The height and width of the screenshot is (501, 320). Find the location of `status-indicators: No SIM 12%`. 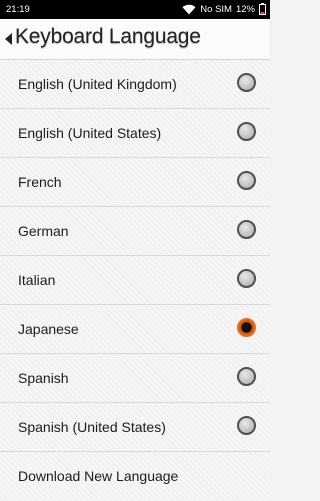

status-indicators: No SIM 12% is located at coordinates (224, 9).